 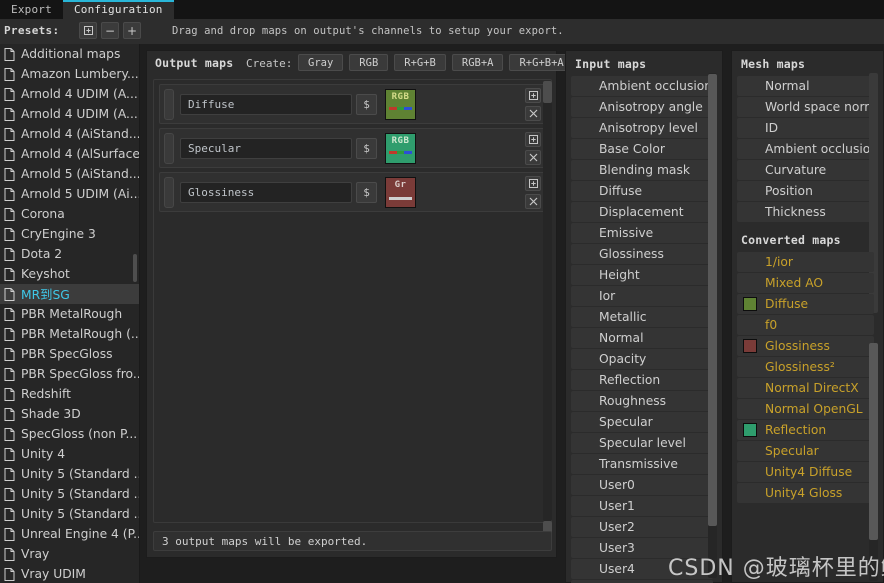 What do you see at coordinates (88, 30) in the screenshot?
I see `duplicate-preset-button` at bounding box center [88, 30].